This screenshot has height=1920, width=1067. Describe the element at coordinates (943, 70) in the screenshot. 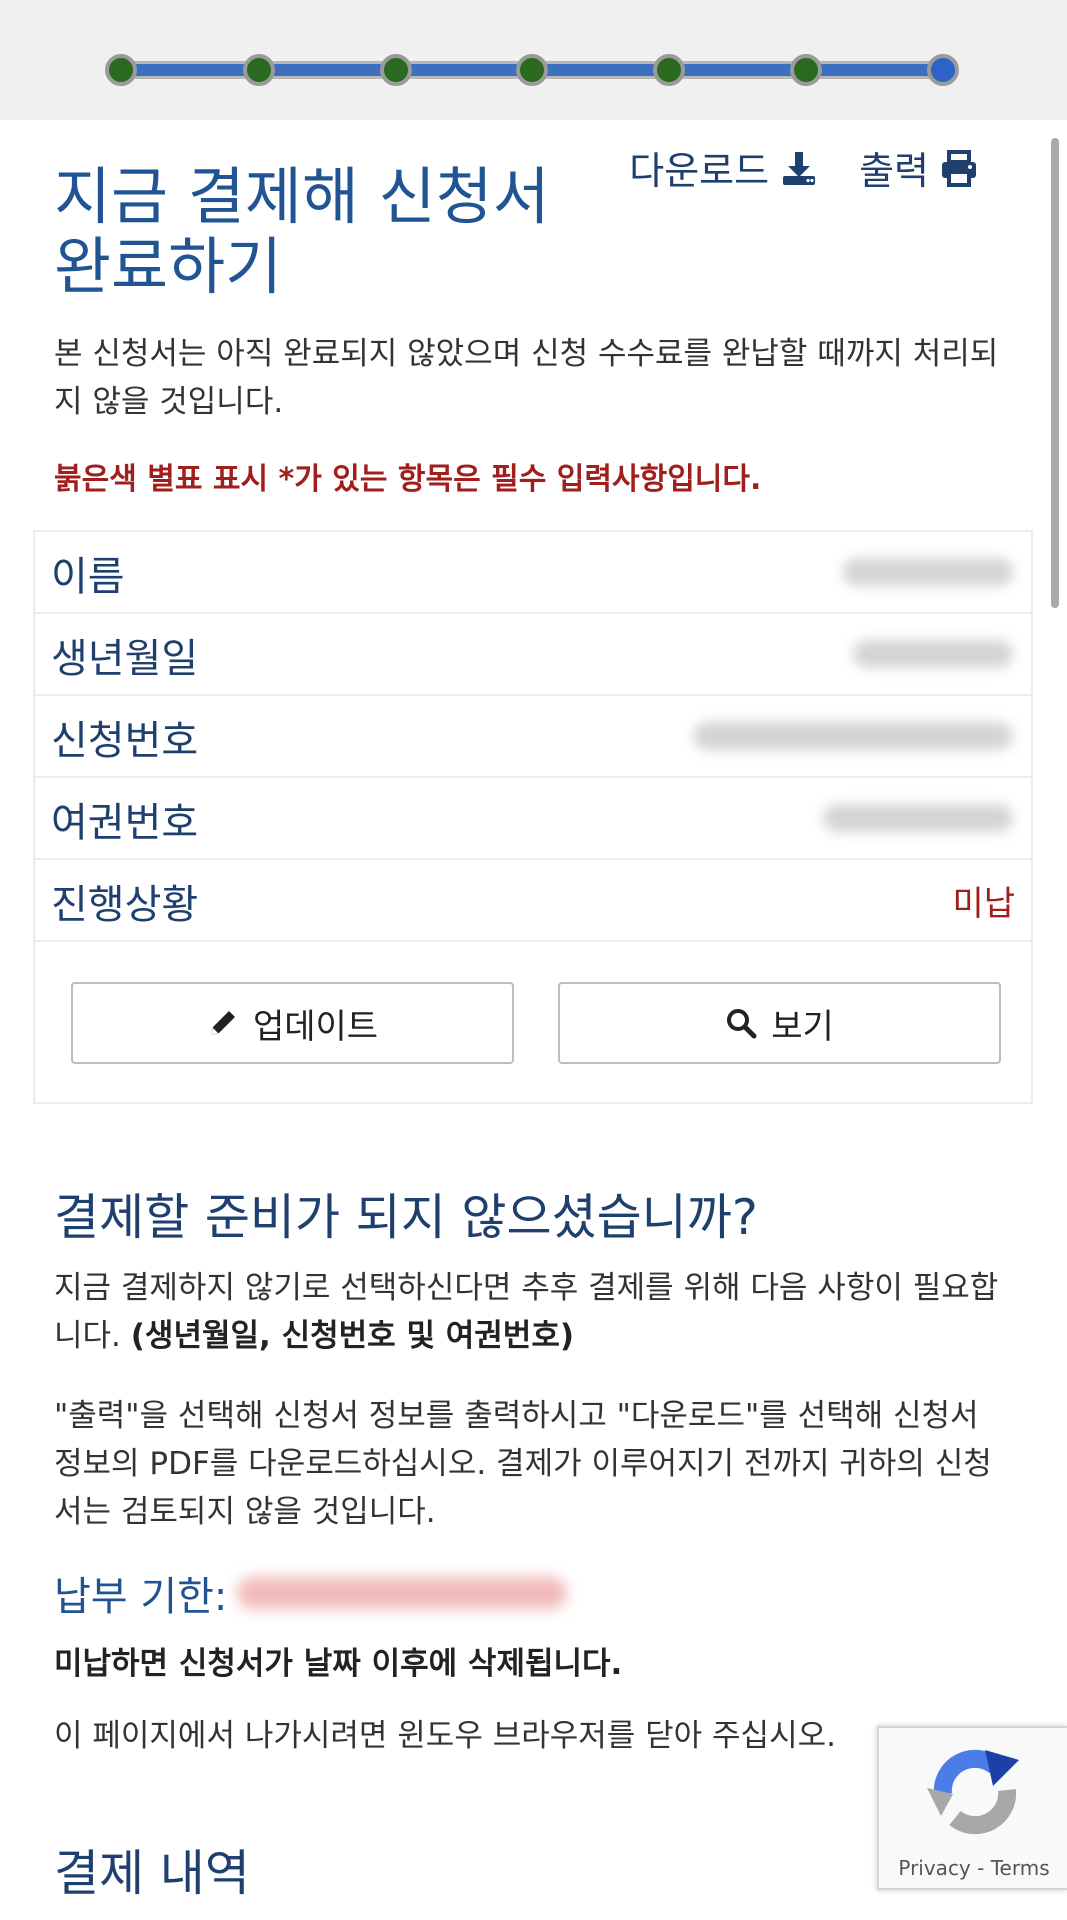

I see `step-7-current` at that location.